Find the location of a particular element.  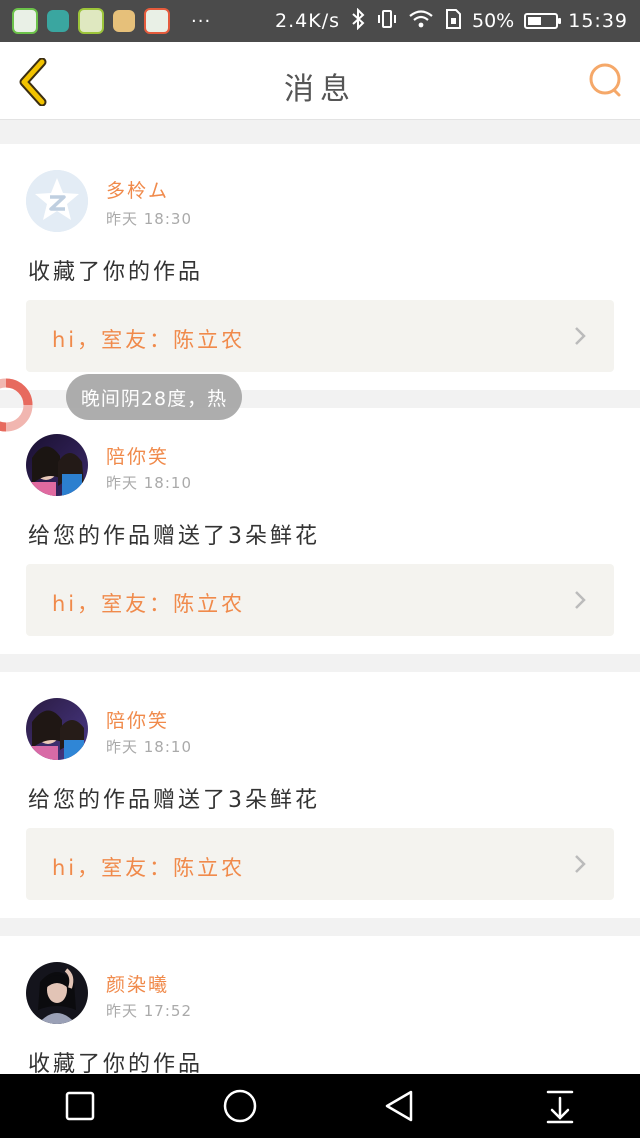

search-icon is located at coordinates (605, 80).